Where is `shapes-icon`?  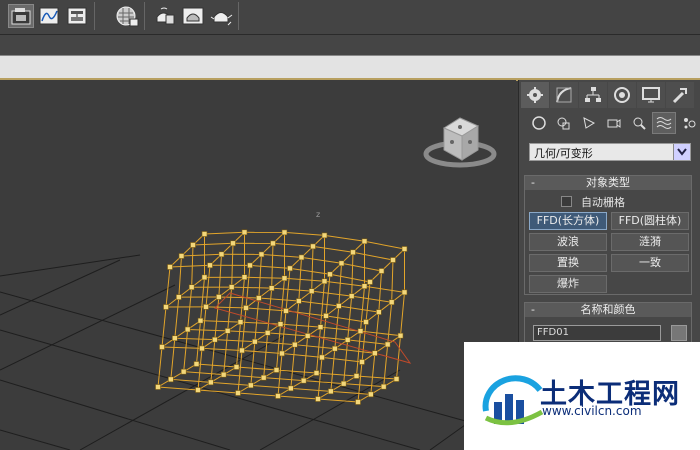 shapes-icon is located at coordinates (564, 123).